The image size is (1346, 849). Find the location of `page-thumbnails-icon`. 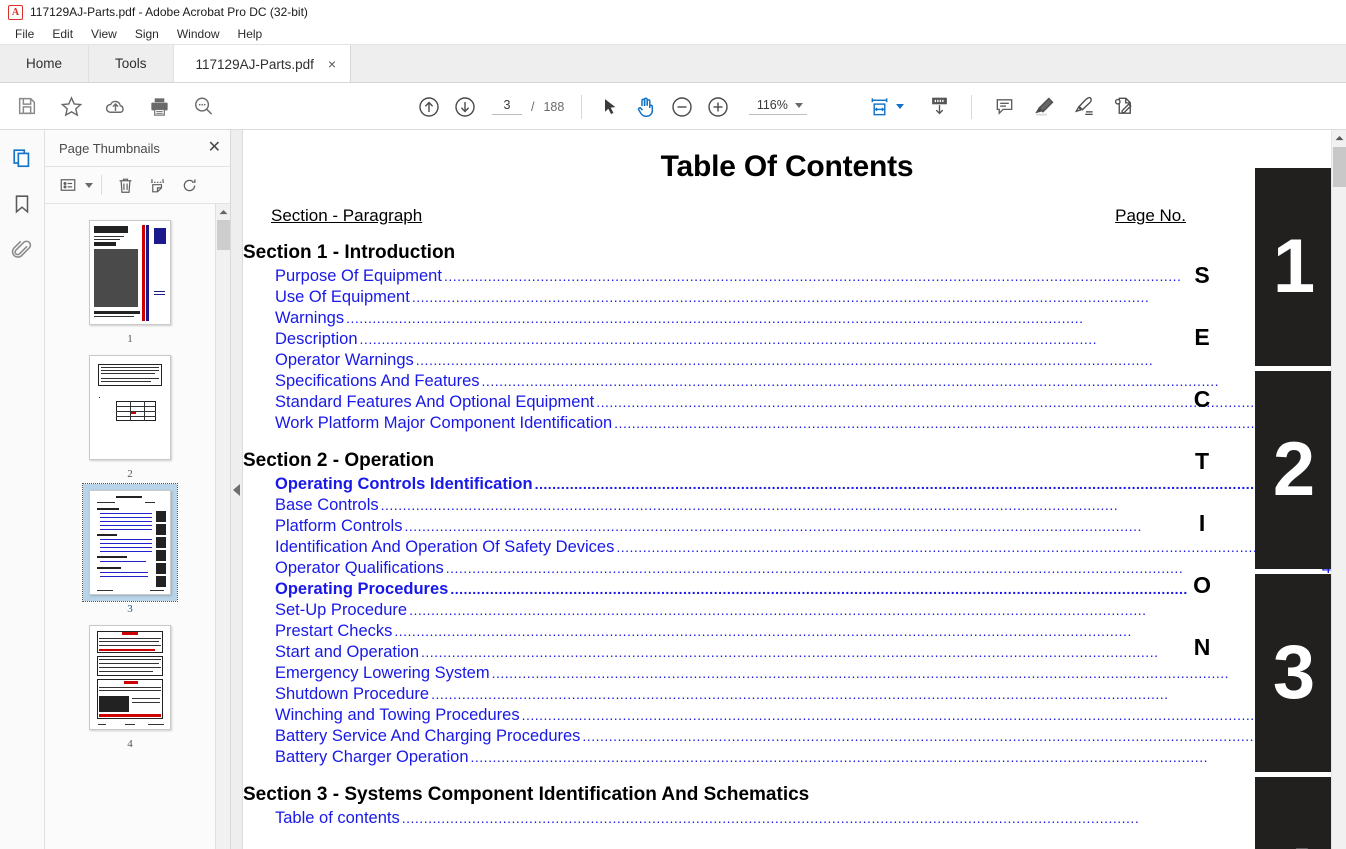

page-thumbnails-icon is located at coordinates (22, 158).